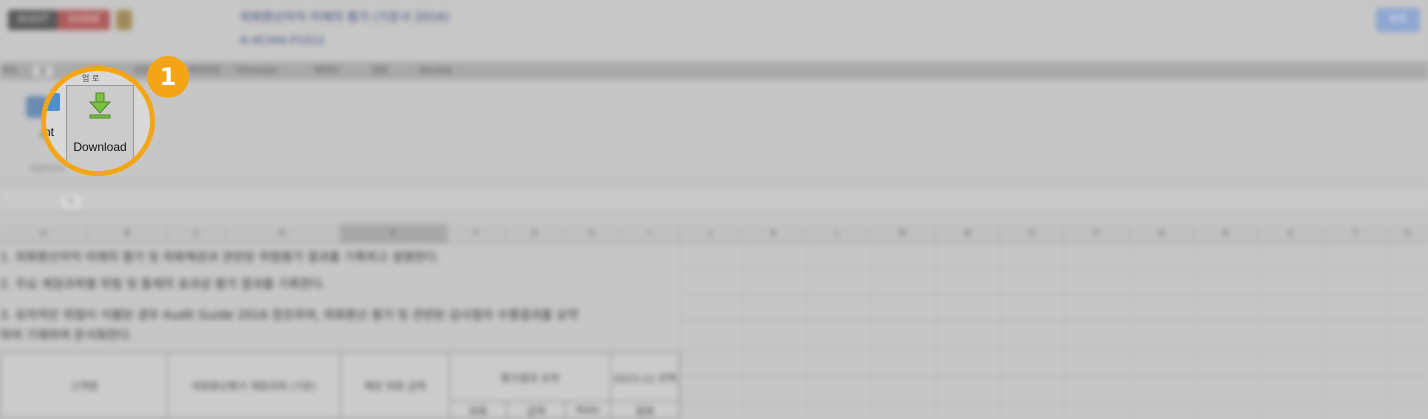 The image size is (1428, 419). What do you see at coordinates (163, 284) in the screenshot?
I see `instruction-line-2: 2. 주요 계정과목별 위험 및 통제의 효과성 평가 결과를 기록한다.` at bounding box center [163, 284].